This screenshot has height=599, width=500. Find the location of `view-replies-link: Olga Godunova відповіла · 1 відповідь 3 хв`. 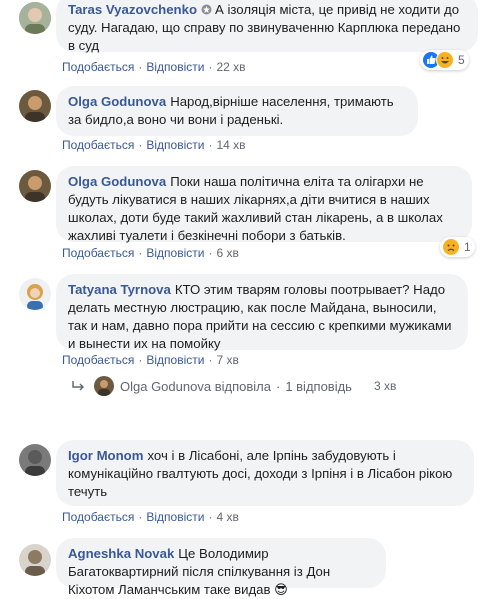

view-replies-link: Olga Godunova відповіла · 1 відповідь 3 хв is located at coordinates (234, 386).